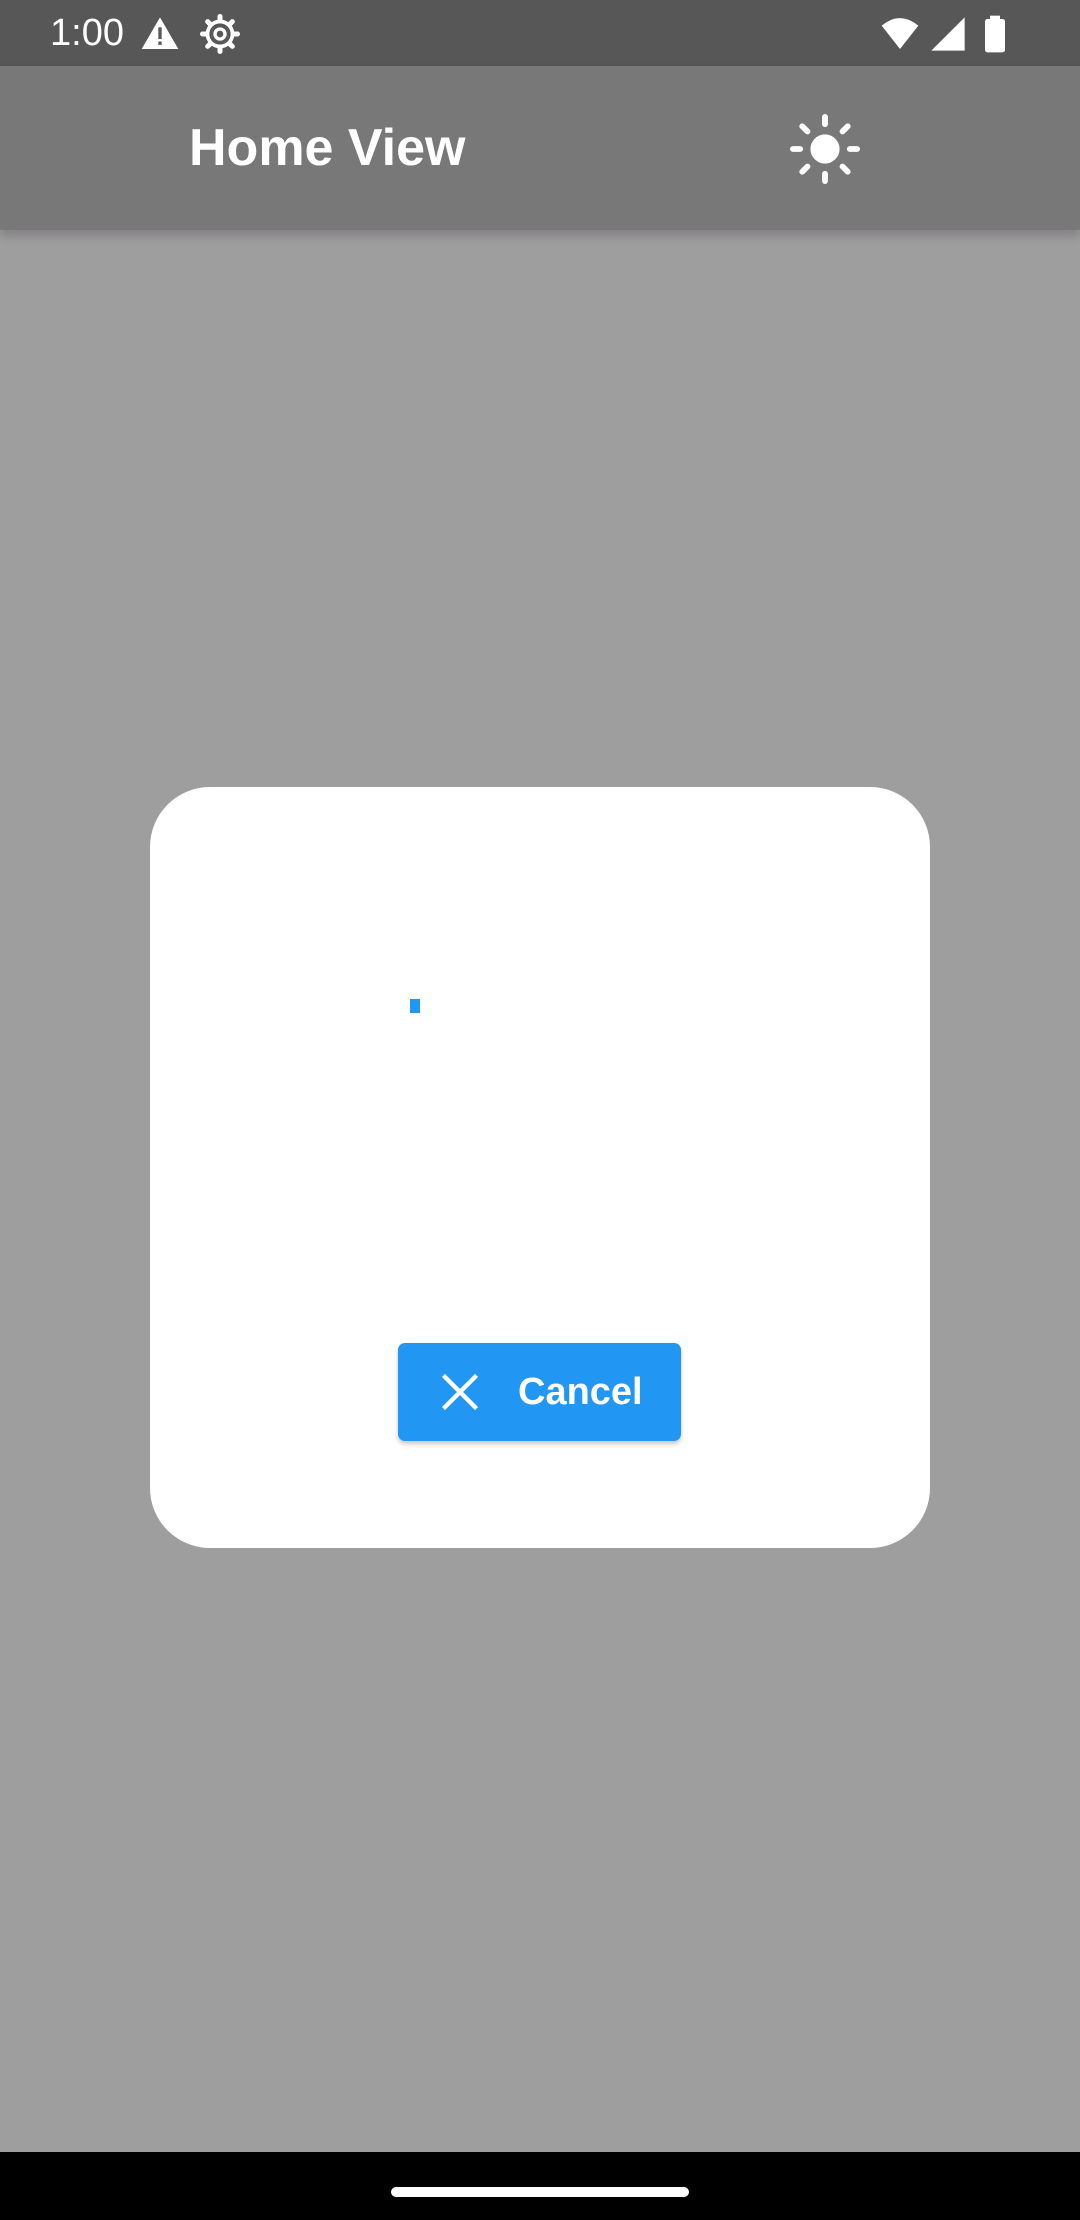 The image size is (1080, 2220). Describe the element at coordinates (540, 148) in the screenshot. I see `app-bar: Home View` at that location.